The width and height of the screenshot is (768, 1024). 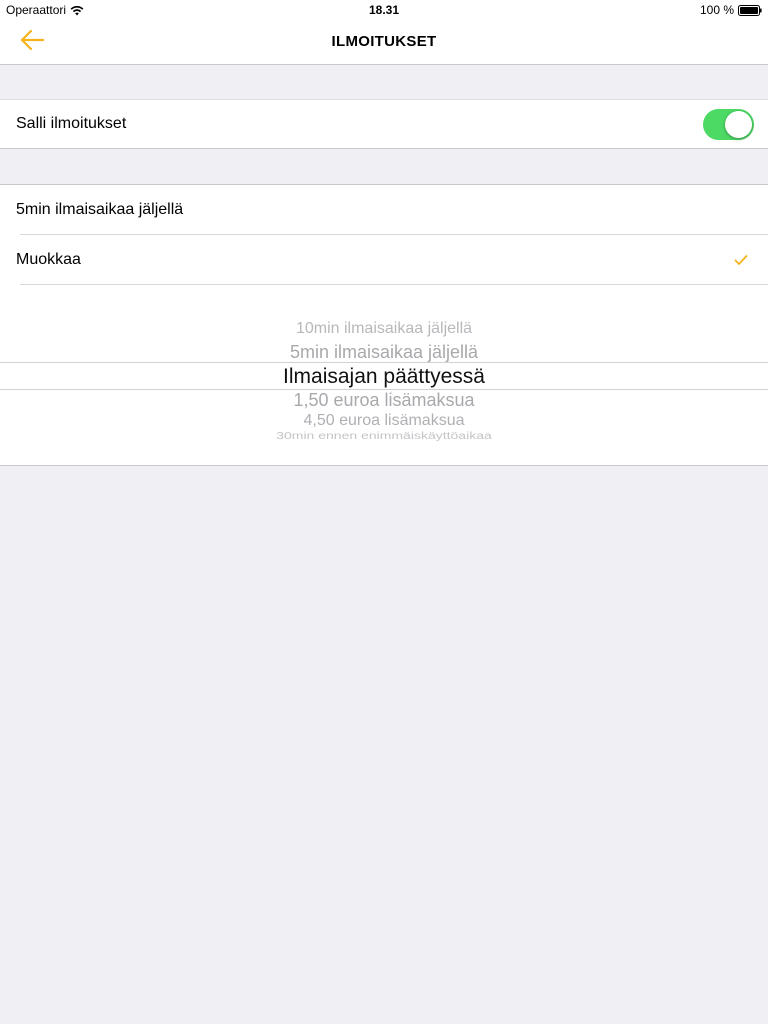 What do you see at coordinates (384, 352) in the screenshot?
I see `picker-item: 5min ilmaisaikaa jäljellä` at bounding box center [384, 352].